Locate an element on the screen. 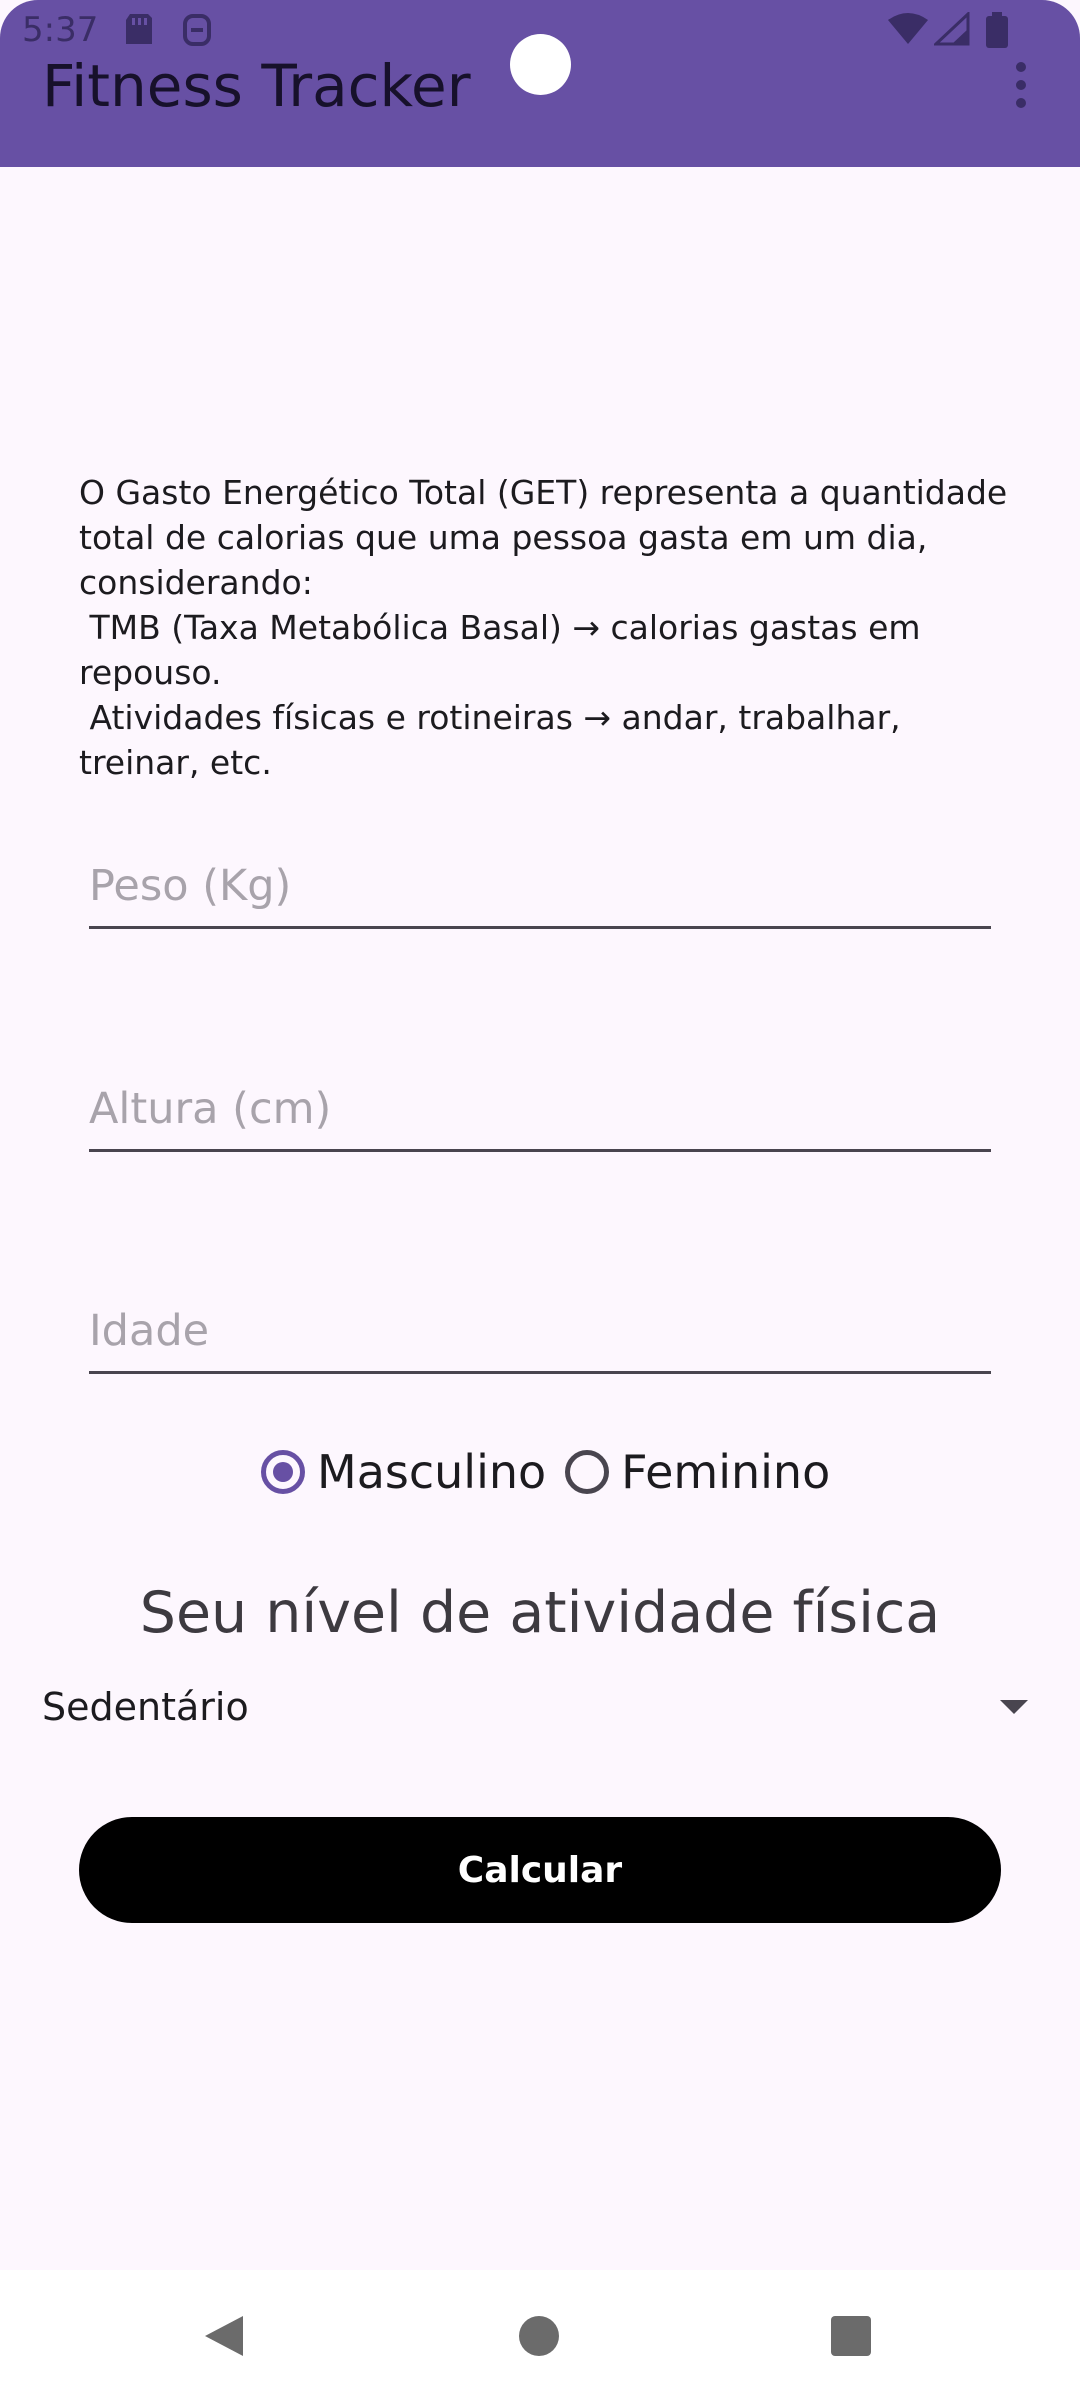  more-vert-icon is located at coordinates (1022, 85).